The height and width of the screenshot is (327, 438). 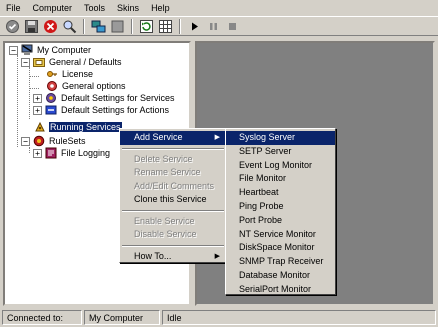 What do you see at coordinates (31, 26) in the screenshot?
I see `save-icon` at bounding box center [31, 26].